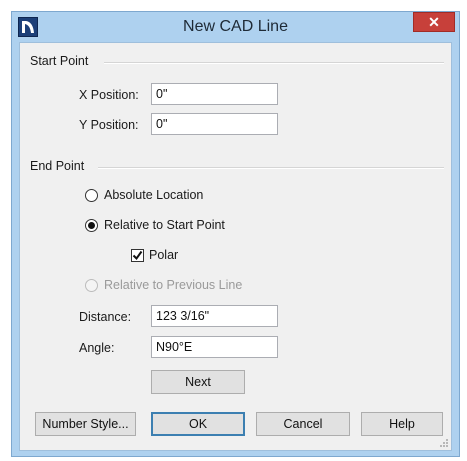 The image size is (467, 461). Describe the element at coordinates (97, 348) in the screenshot. I see `angle-label: Angle:` at that location.